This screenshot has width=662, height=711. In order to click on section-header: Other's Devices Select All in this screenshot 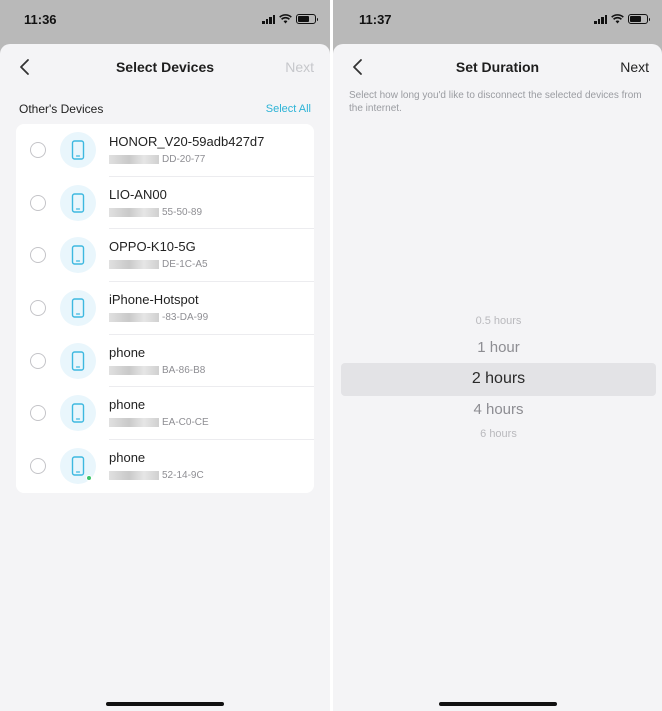, I will do `click(165, 107)`.